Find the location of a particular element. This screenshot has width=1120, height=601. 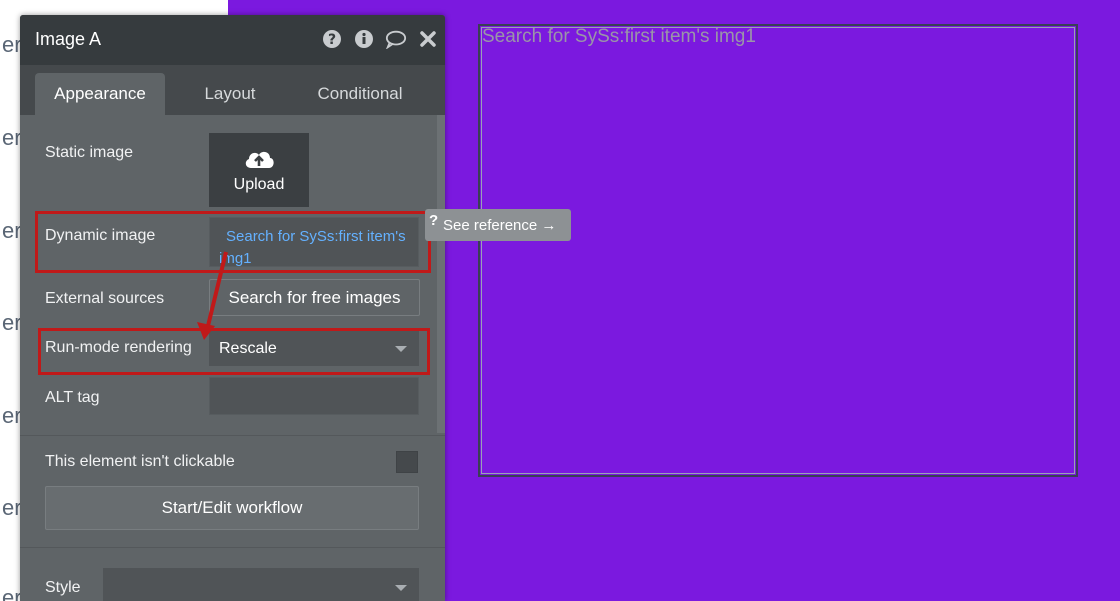

see-reference-label: See reference → is located at coordinates (500, 225).